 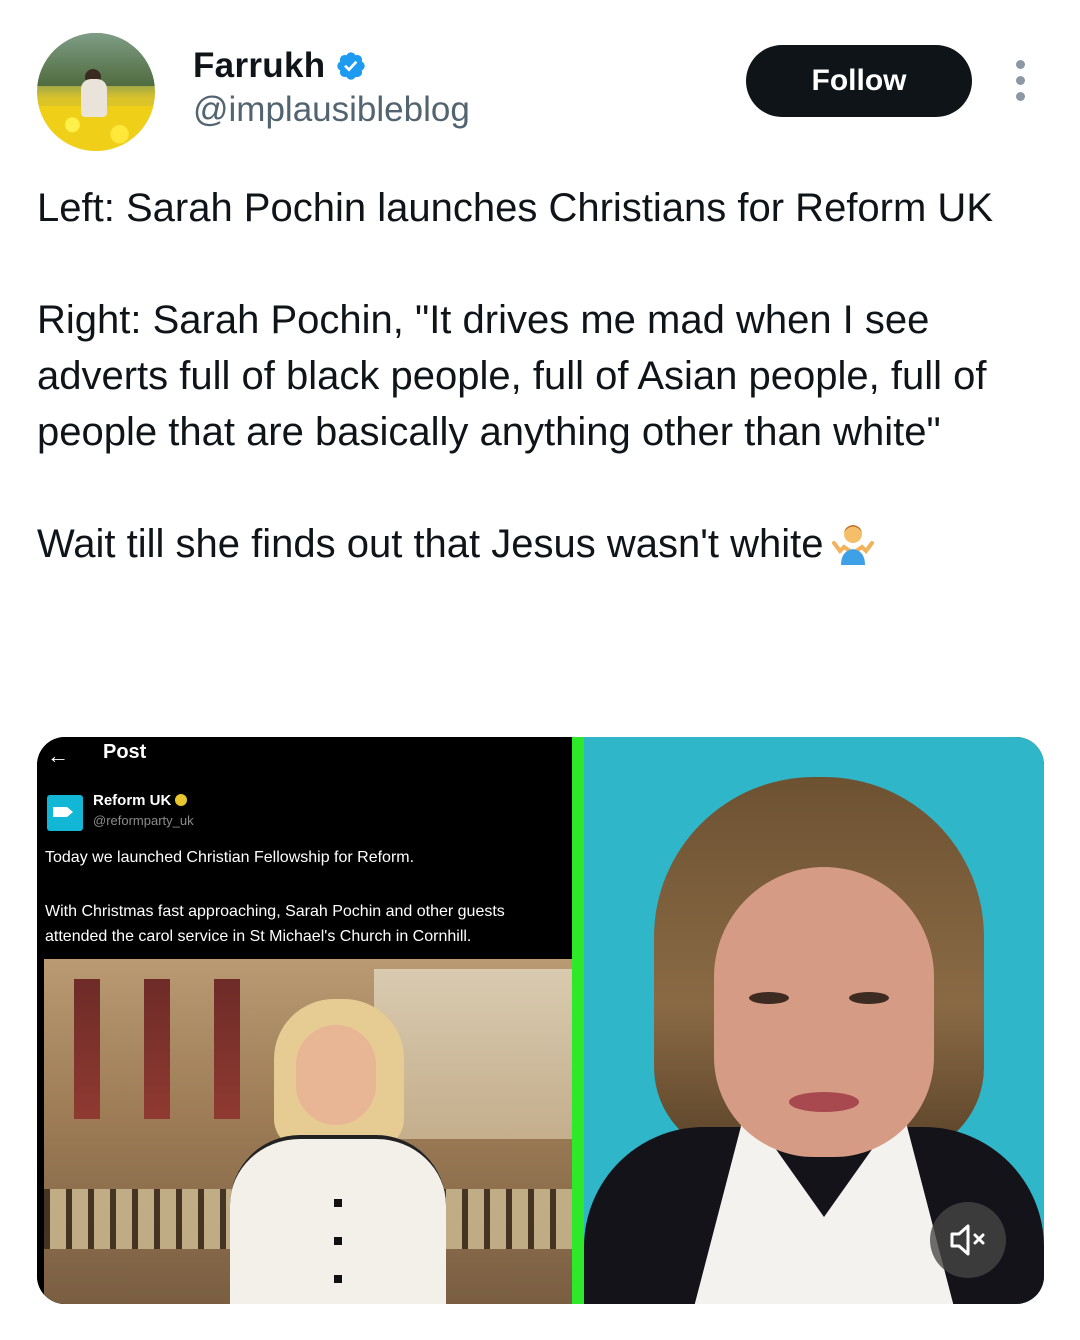 What do you see at coordinates (308, 1131) in the screenshot?
I see `church-video-still` at bounding box center [308, 1131].